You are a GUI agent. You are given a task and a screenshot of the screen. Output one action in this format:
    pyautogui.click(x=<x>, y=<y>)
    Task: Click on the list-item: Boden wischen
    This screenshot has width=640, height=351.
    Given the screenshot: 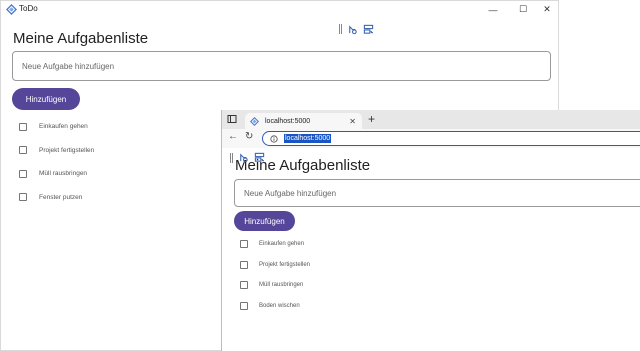 What is the action you would take?
    pyautogui.click(x=275, y=306)
    